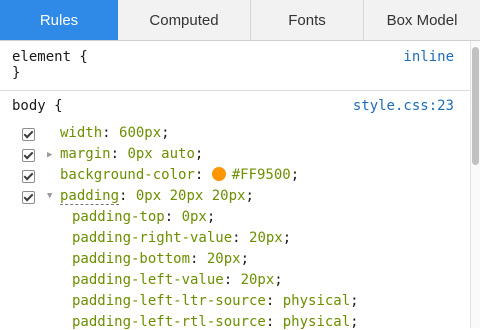 The height and width of the screenshot is (330, 480). Describe the element at coordinates (49, 155) in the screenshot. I see `triangle-right-icon: ▶` at that location.